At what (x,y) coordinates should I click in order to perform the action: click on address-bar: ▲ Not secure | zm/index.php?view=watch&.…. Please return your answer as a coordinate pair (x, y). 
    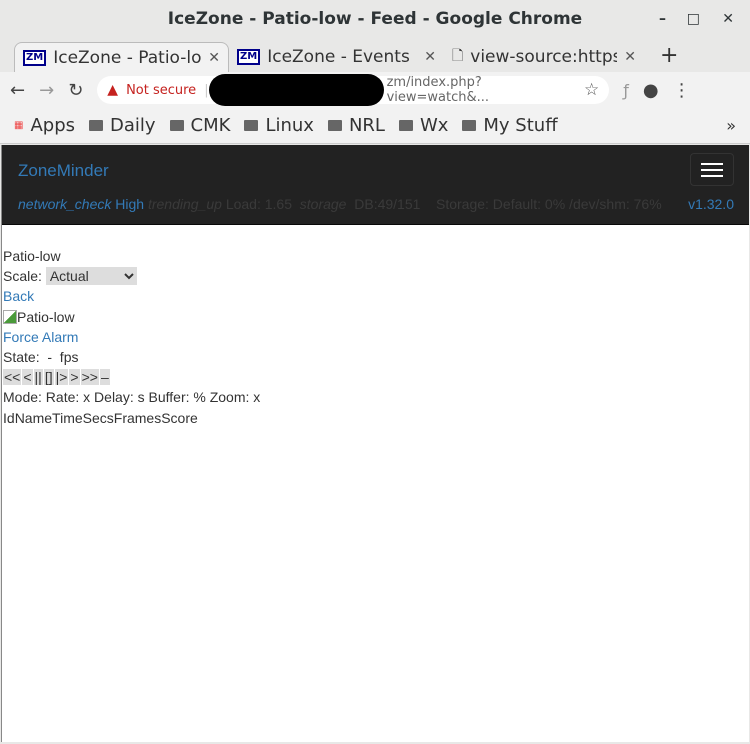
    Looking at the image, I should click on (353, 90).